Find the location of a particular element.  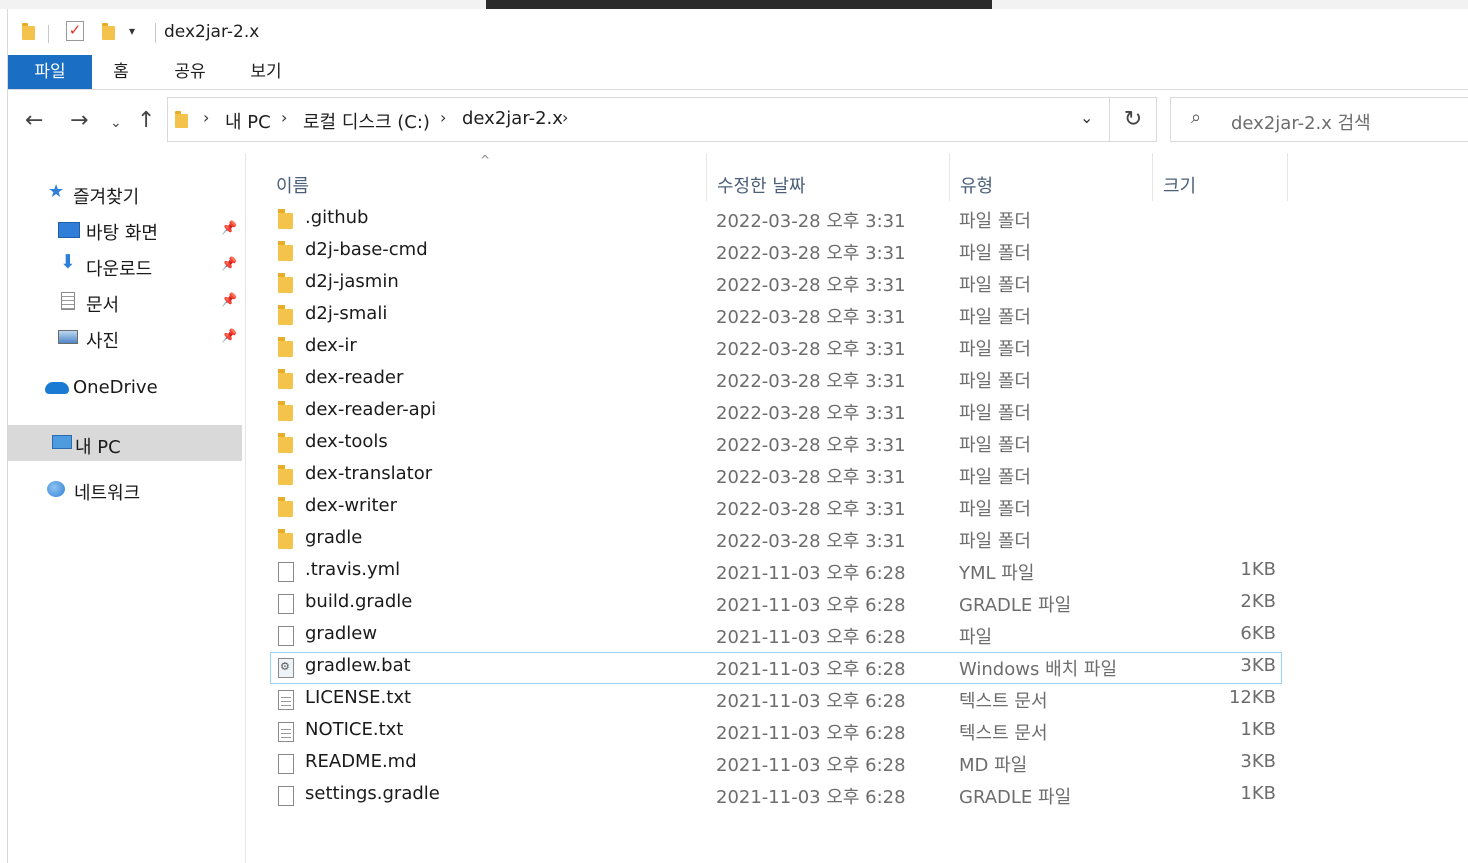

nav-downloads: ⬇ 다운로드 📌 is located at coordinates (125, 266).